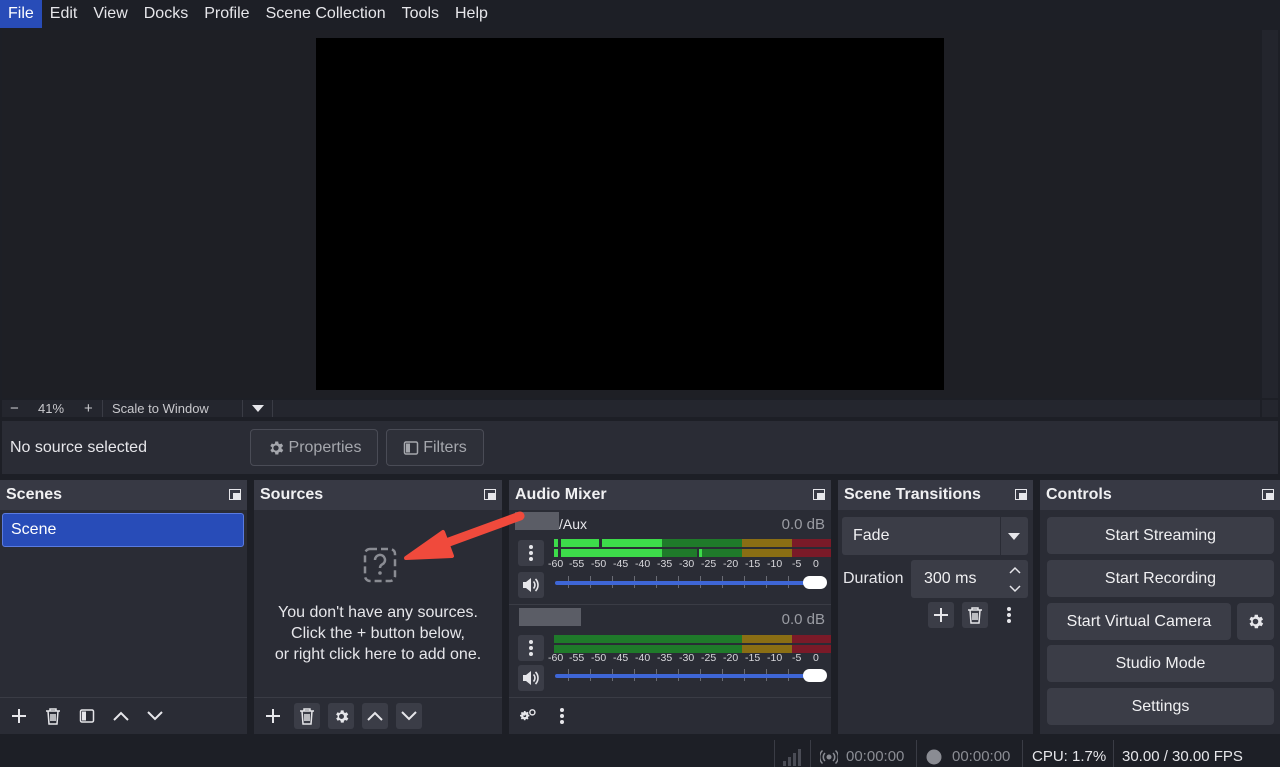 The width and height of the screenshot is (1280, 767). What do you see at coordinates (1160, 578) in the screenshot?
I see `start-recording-button: Start Recording` at bounding box center [1160, 578].